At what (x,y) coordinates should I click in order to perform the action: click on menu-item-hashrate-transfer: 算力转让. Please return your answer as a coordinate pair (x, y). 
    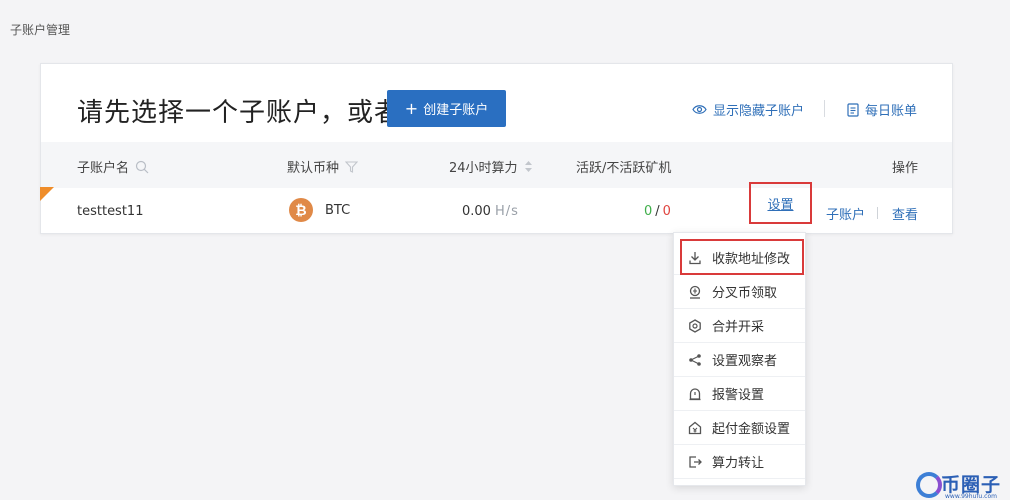
    Looking at the image, I should click on (739, 462).